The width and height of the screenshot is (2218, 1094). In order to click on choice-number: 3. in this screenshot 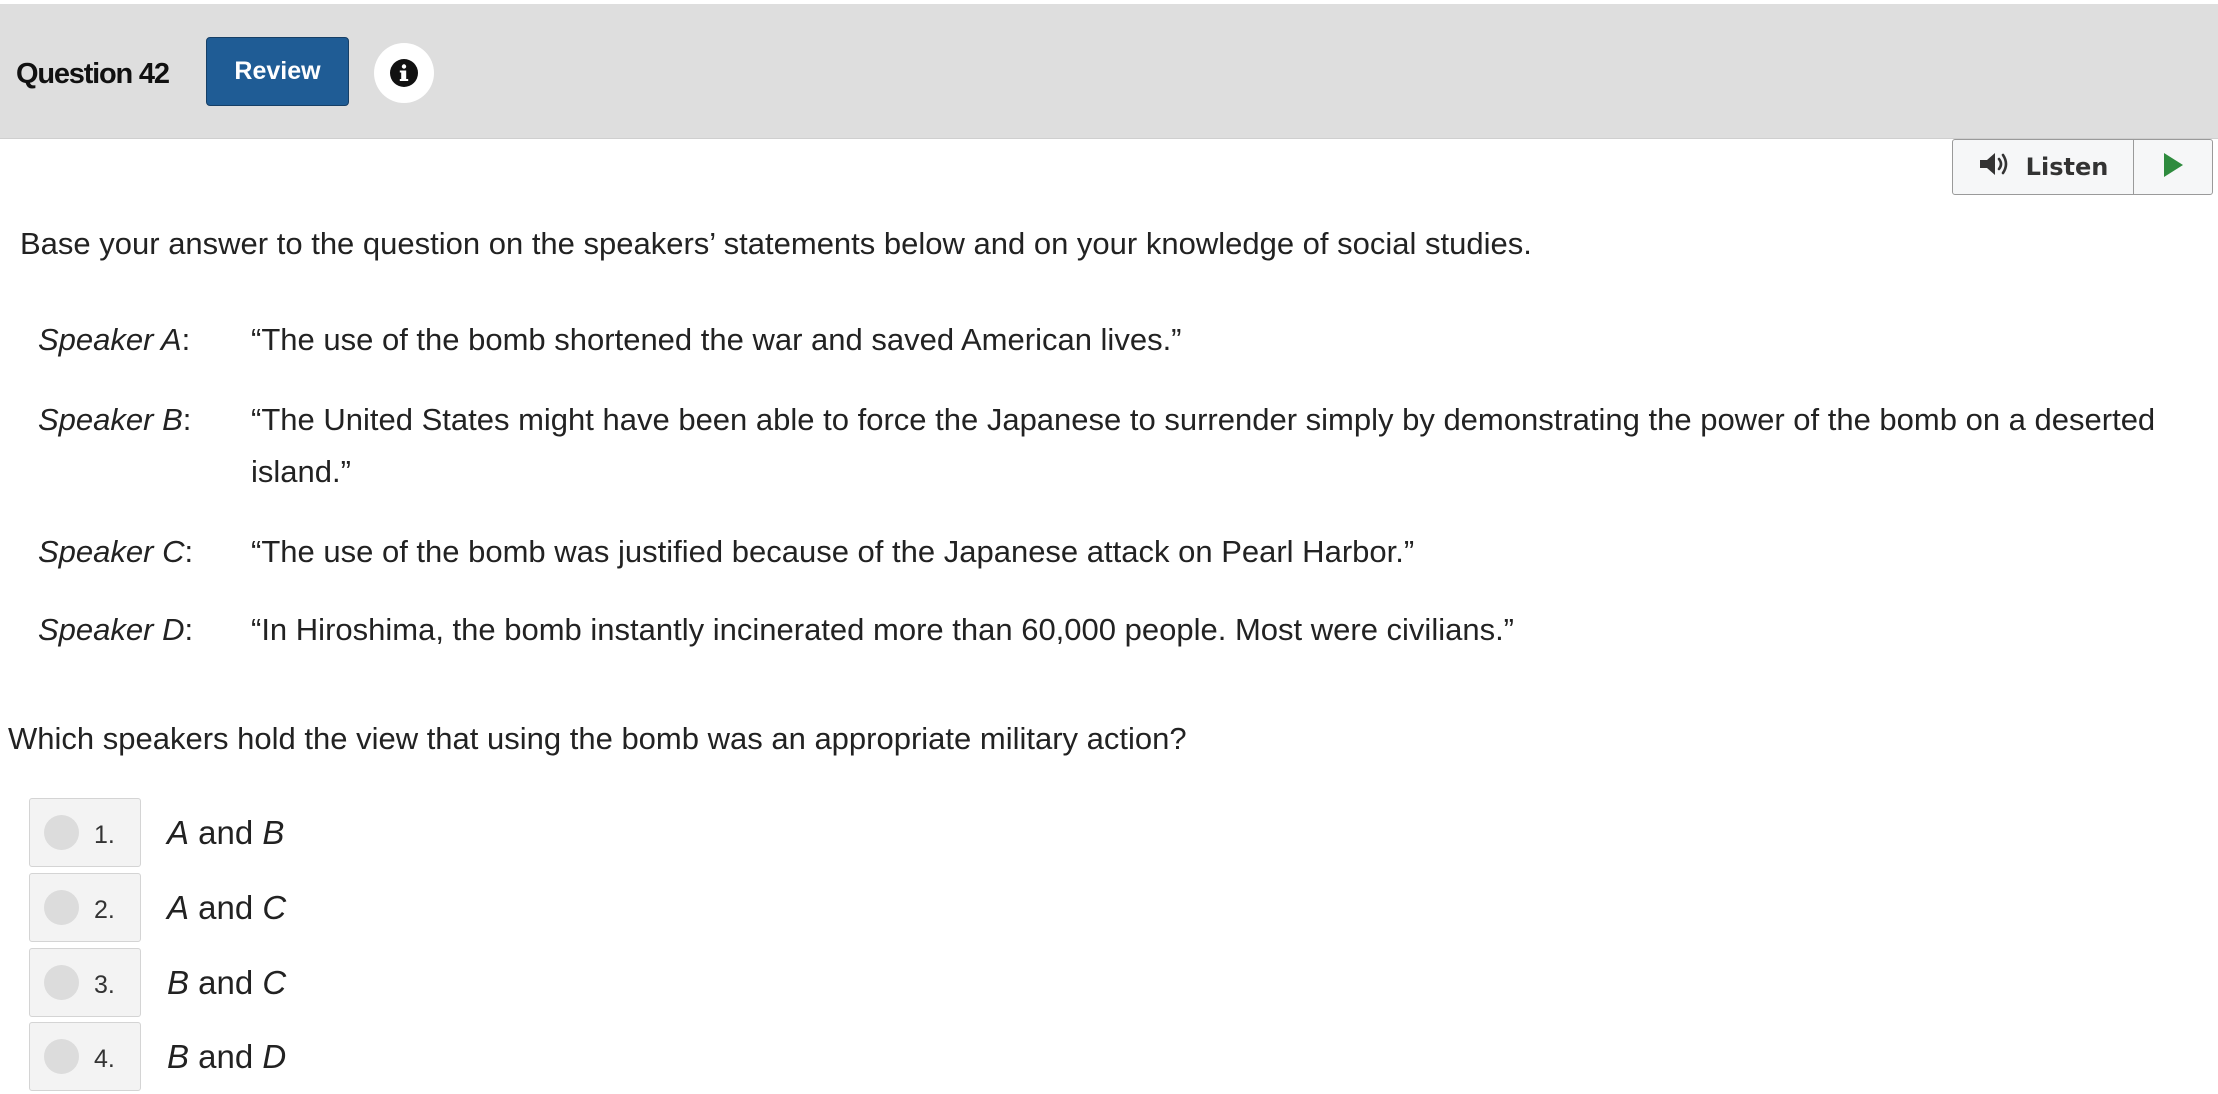, I will do `click(104, 985)`.